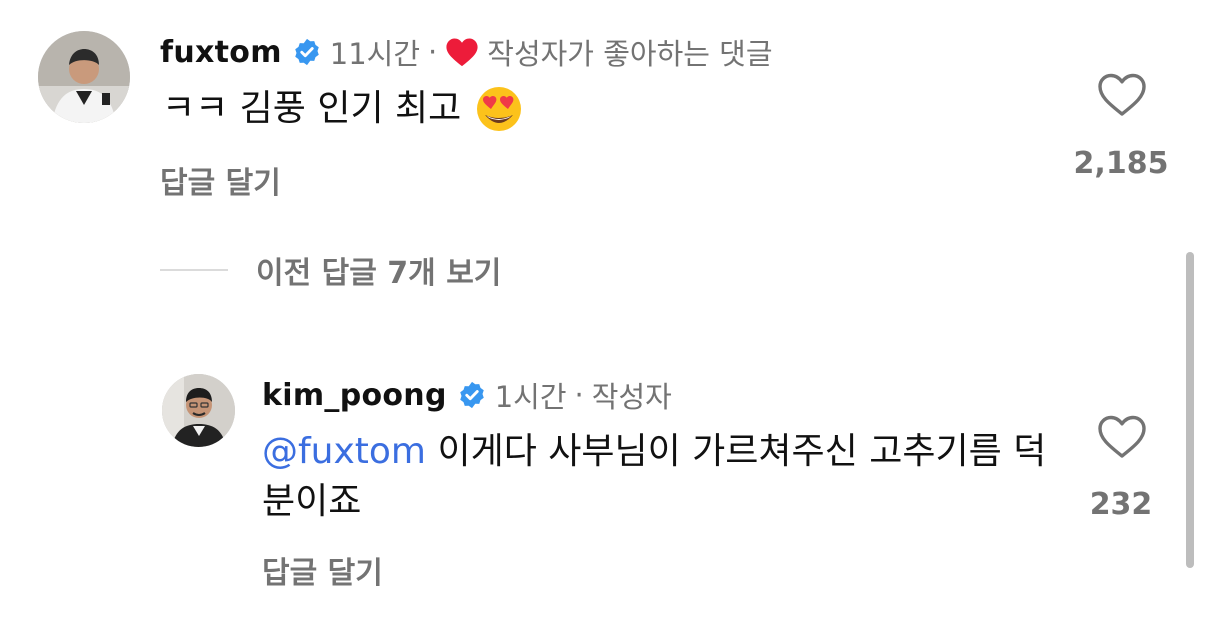 The width and height of the screenshot is (1206, 619). Describe the element at coordinates (1121, 163) in the screenshot. I see `like-count: 2,185` at that location.